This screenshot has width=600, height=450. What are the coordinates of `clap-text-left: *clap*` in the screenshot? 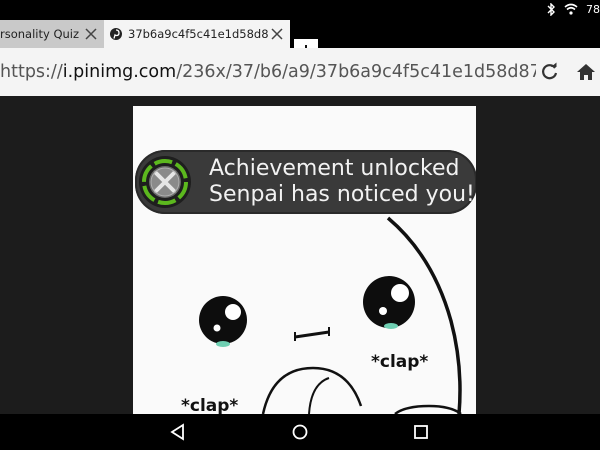 It's located at (210, 405).